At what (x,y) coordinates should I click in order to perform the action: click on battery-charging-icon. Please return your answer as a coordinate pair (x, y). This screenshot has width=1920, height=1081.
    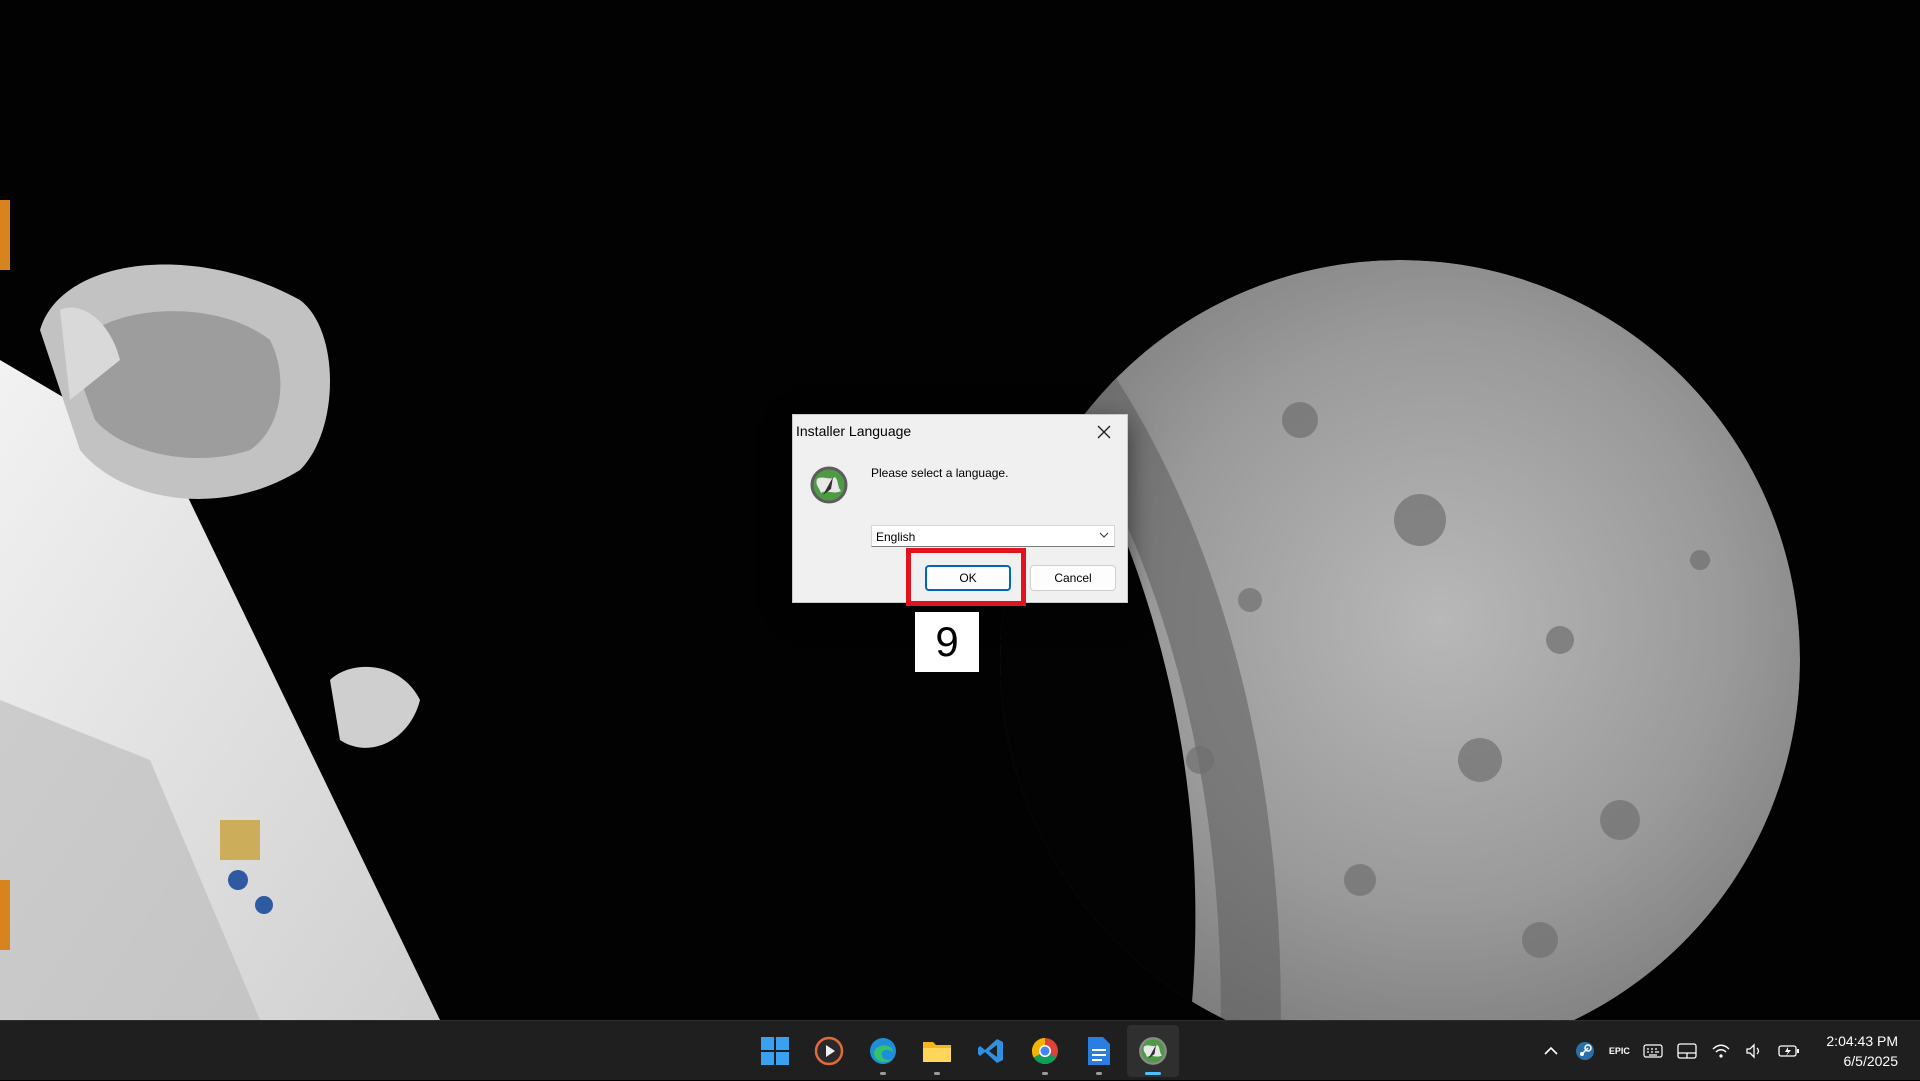
    Looking at the image, I should click on (1789, 1051).